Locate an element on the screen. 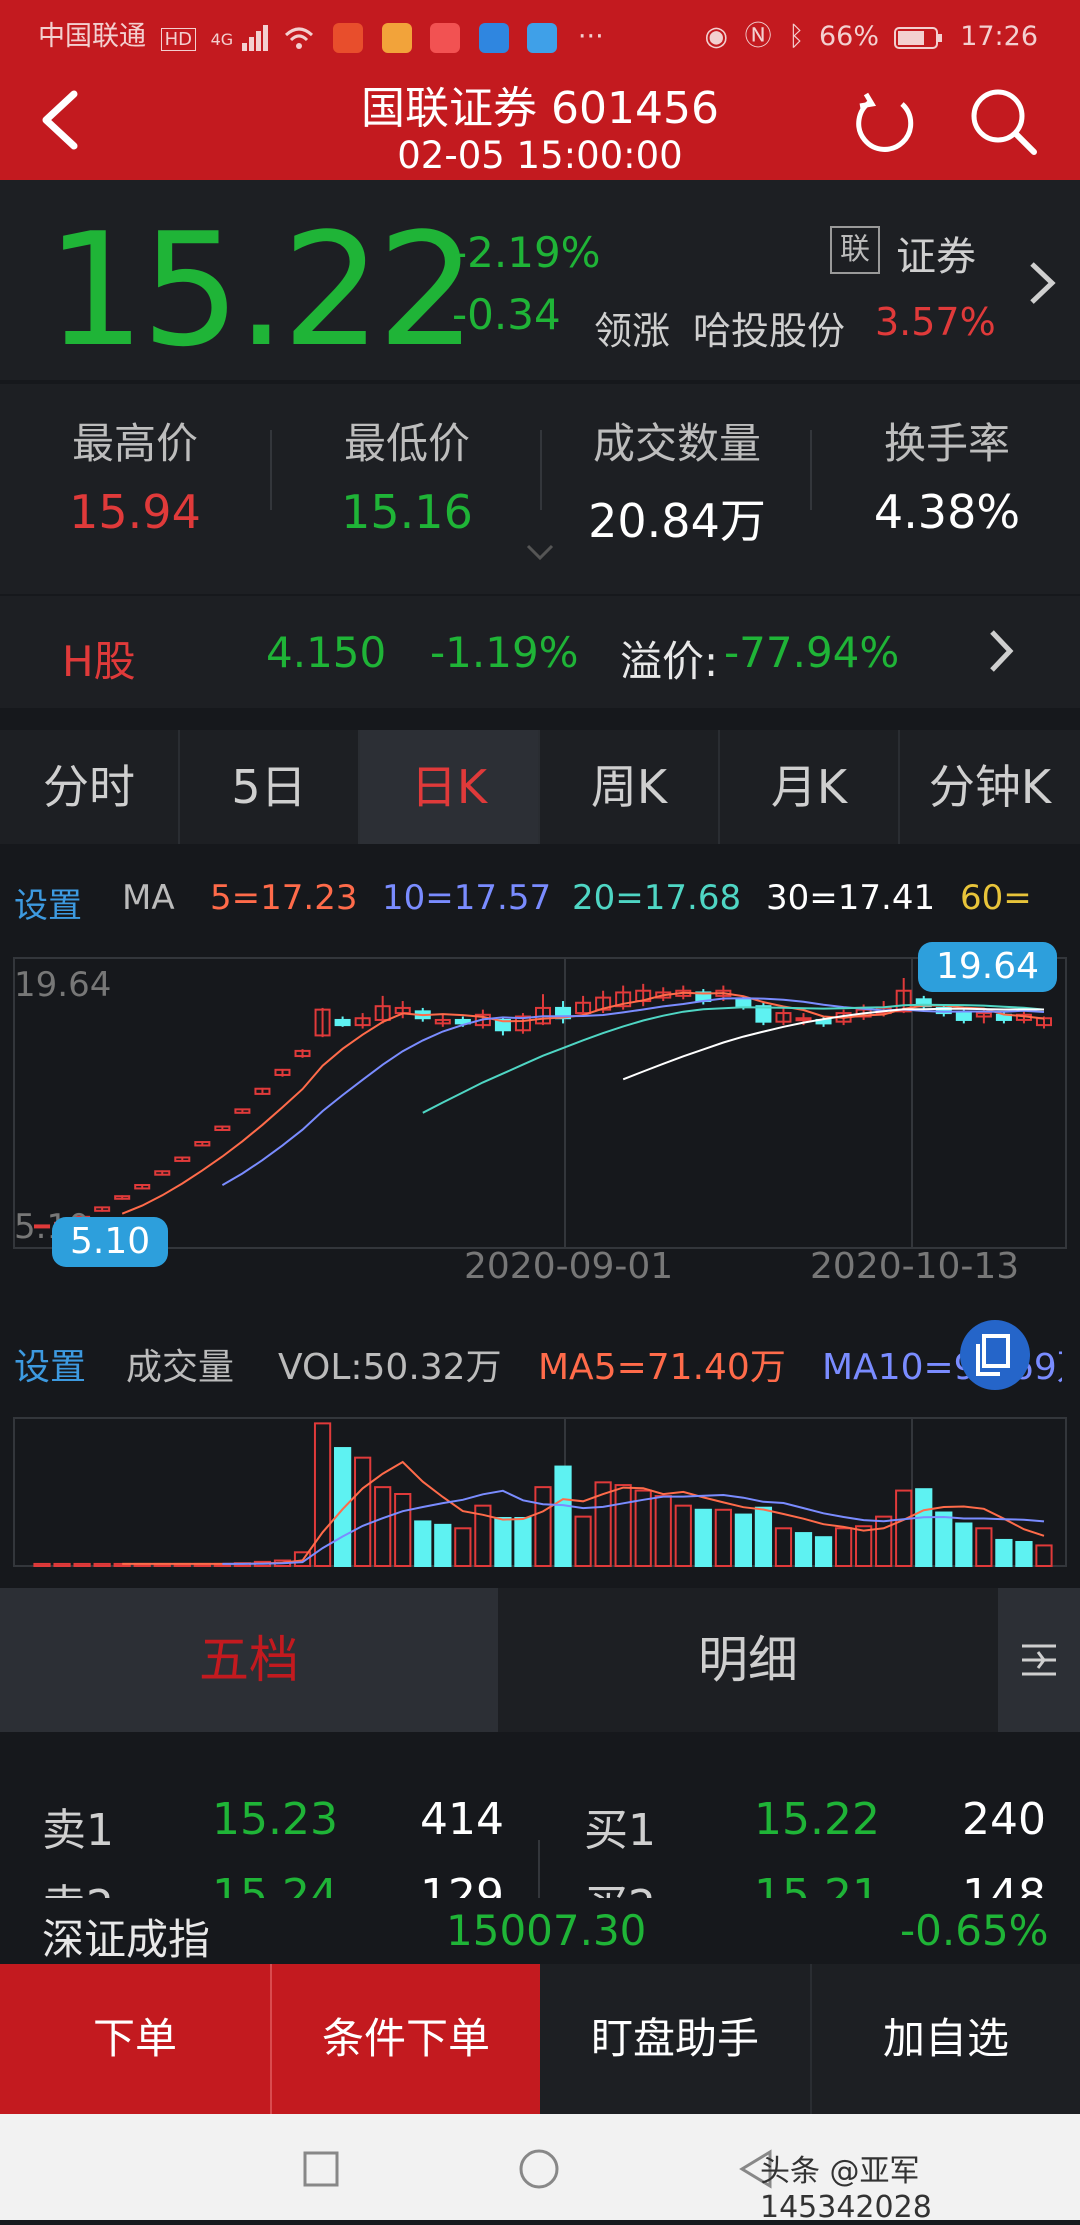 The width and height of the screenshot is (1080, 2225). tab-intraday: 分时 is located at coordinates (90, 787).